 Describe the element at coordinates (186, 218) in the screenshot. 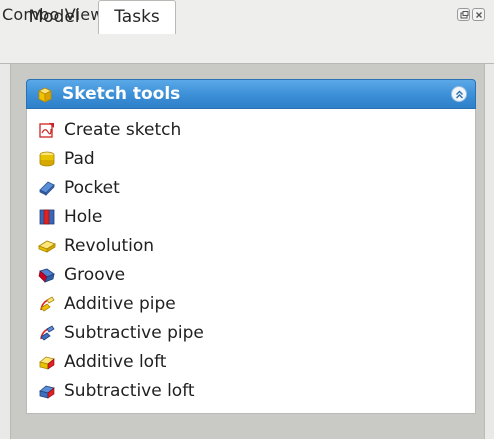

I see `command-hole: Hole` at that location.